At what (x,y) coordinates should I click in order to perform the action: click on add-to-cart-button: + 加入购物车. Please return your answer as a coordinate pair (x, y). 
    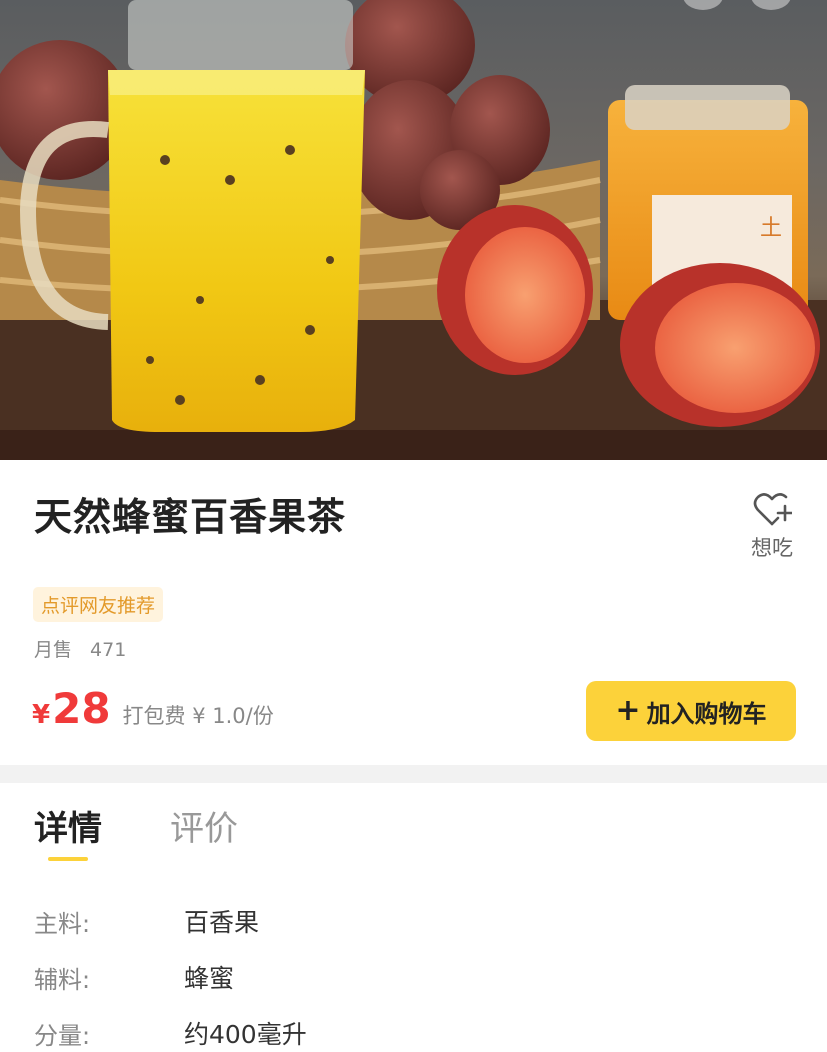
    Looking at the image, I should click on (691, 711).